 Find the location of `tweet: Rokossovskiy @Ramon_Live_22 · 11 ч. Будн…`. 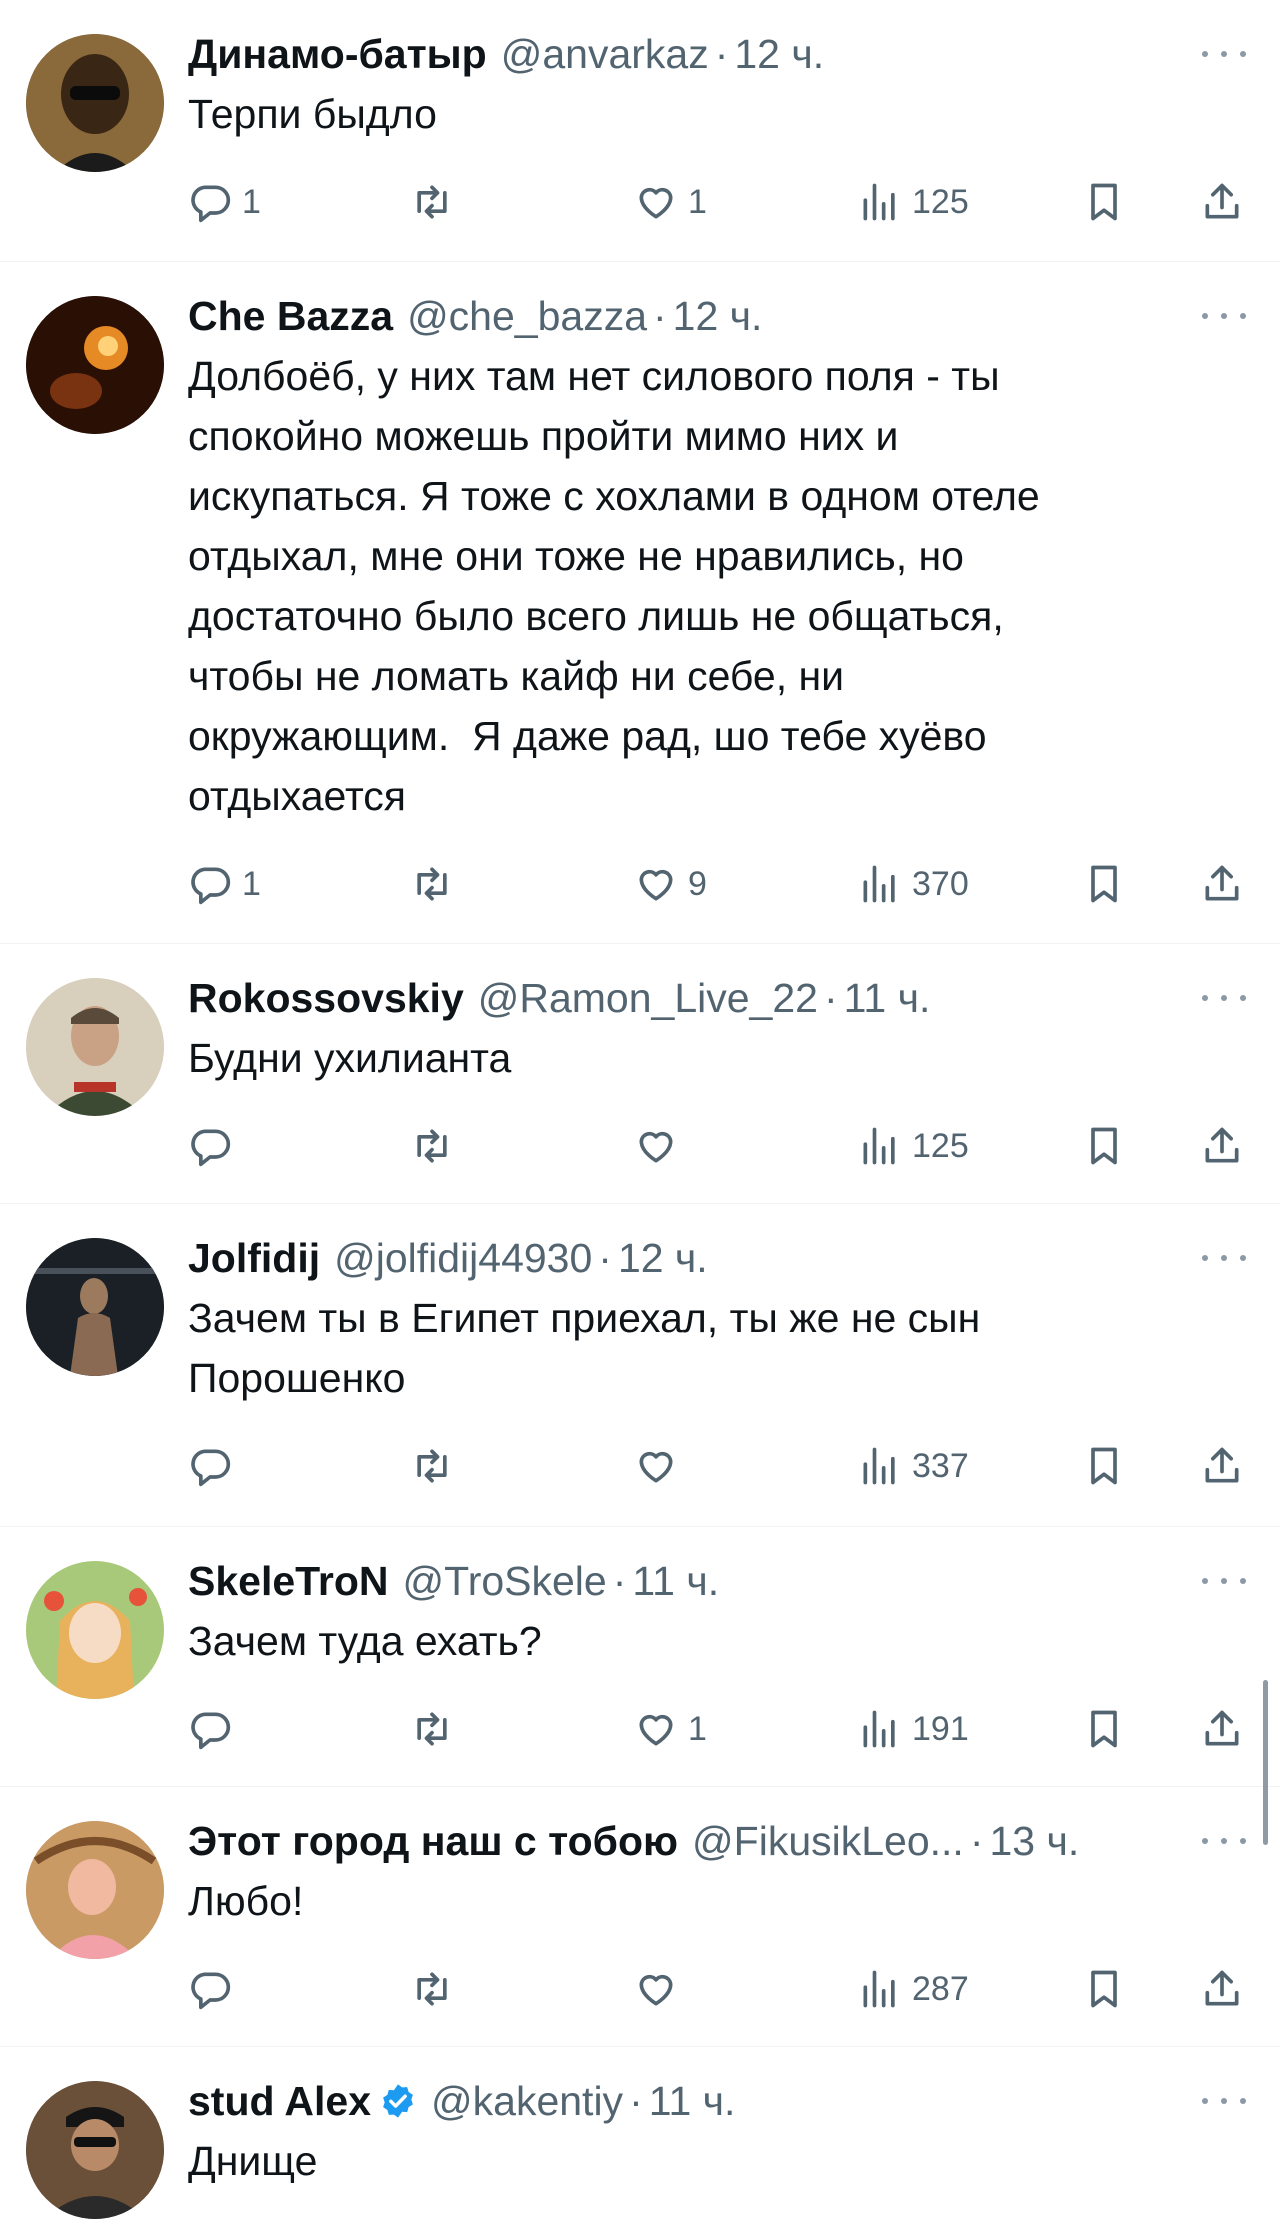

tweet: Rokossovskiy @Ramon_Live_22 · 11 ч. Будн… is located at coordinates (640, 1074).